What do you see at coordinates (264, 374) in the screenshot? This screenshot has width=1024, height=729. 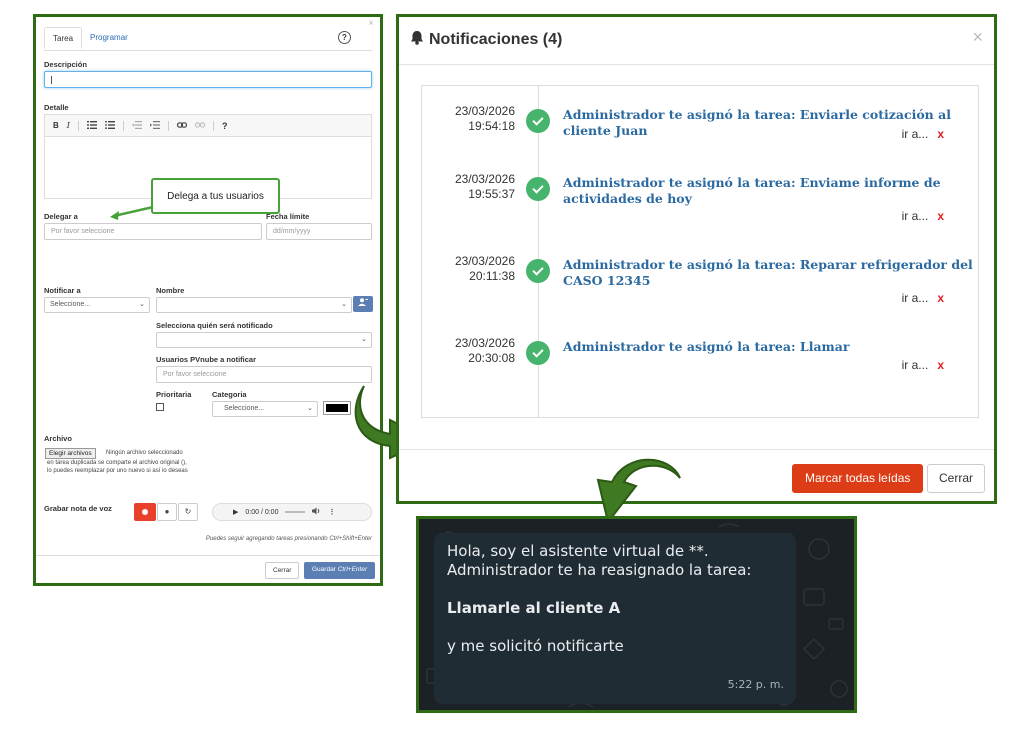 I see `usuarios-input: Por favor seleccione` at bounding box center [264, 374].